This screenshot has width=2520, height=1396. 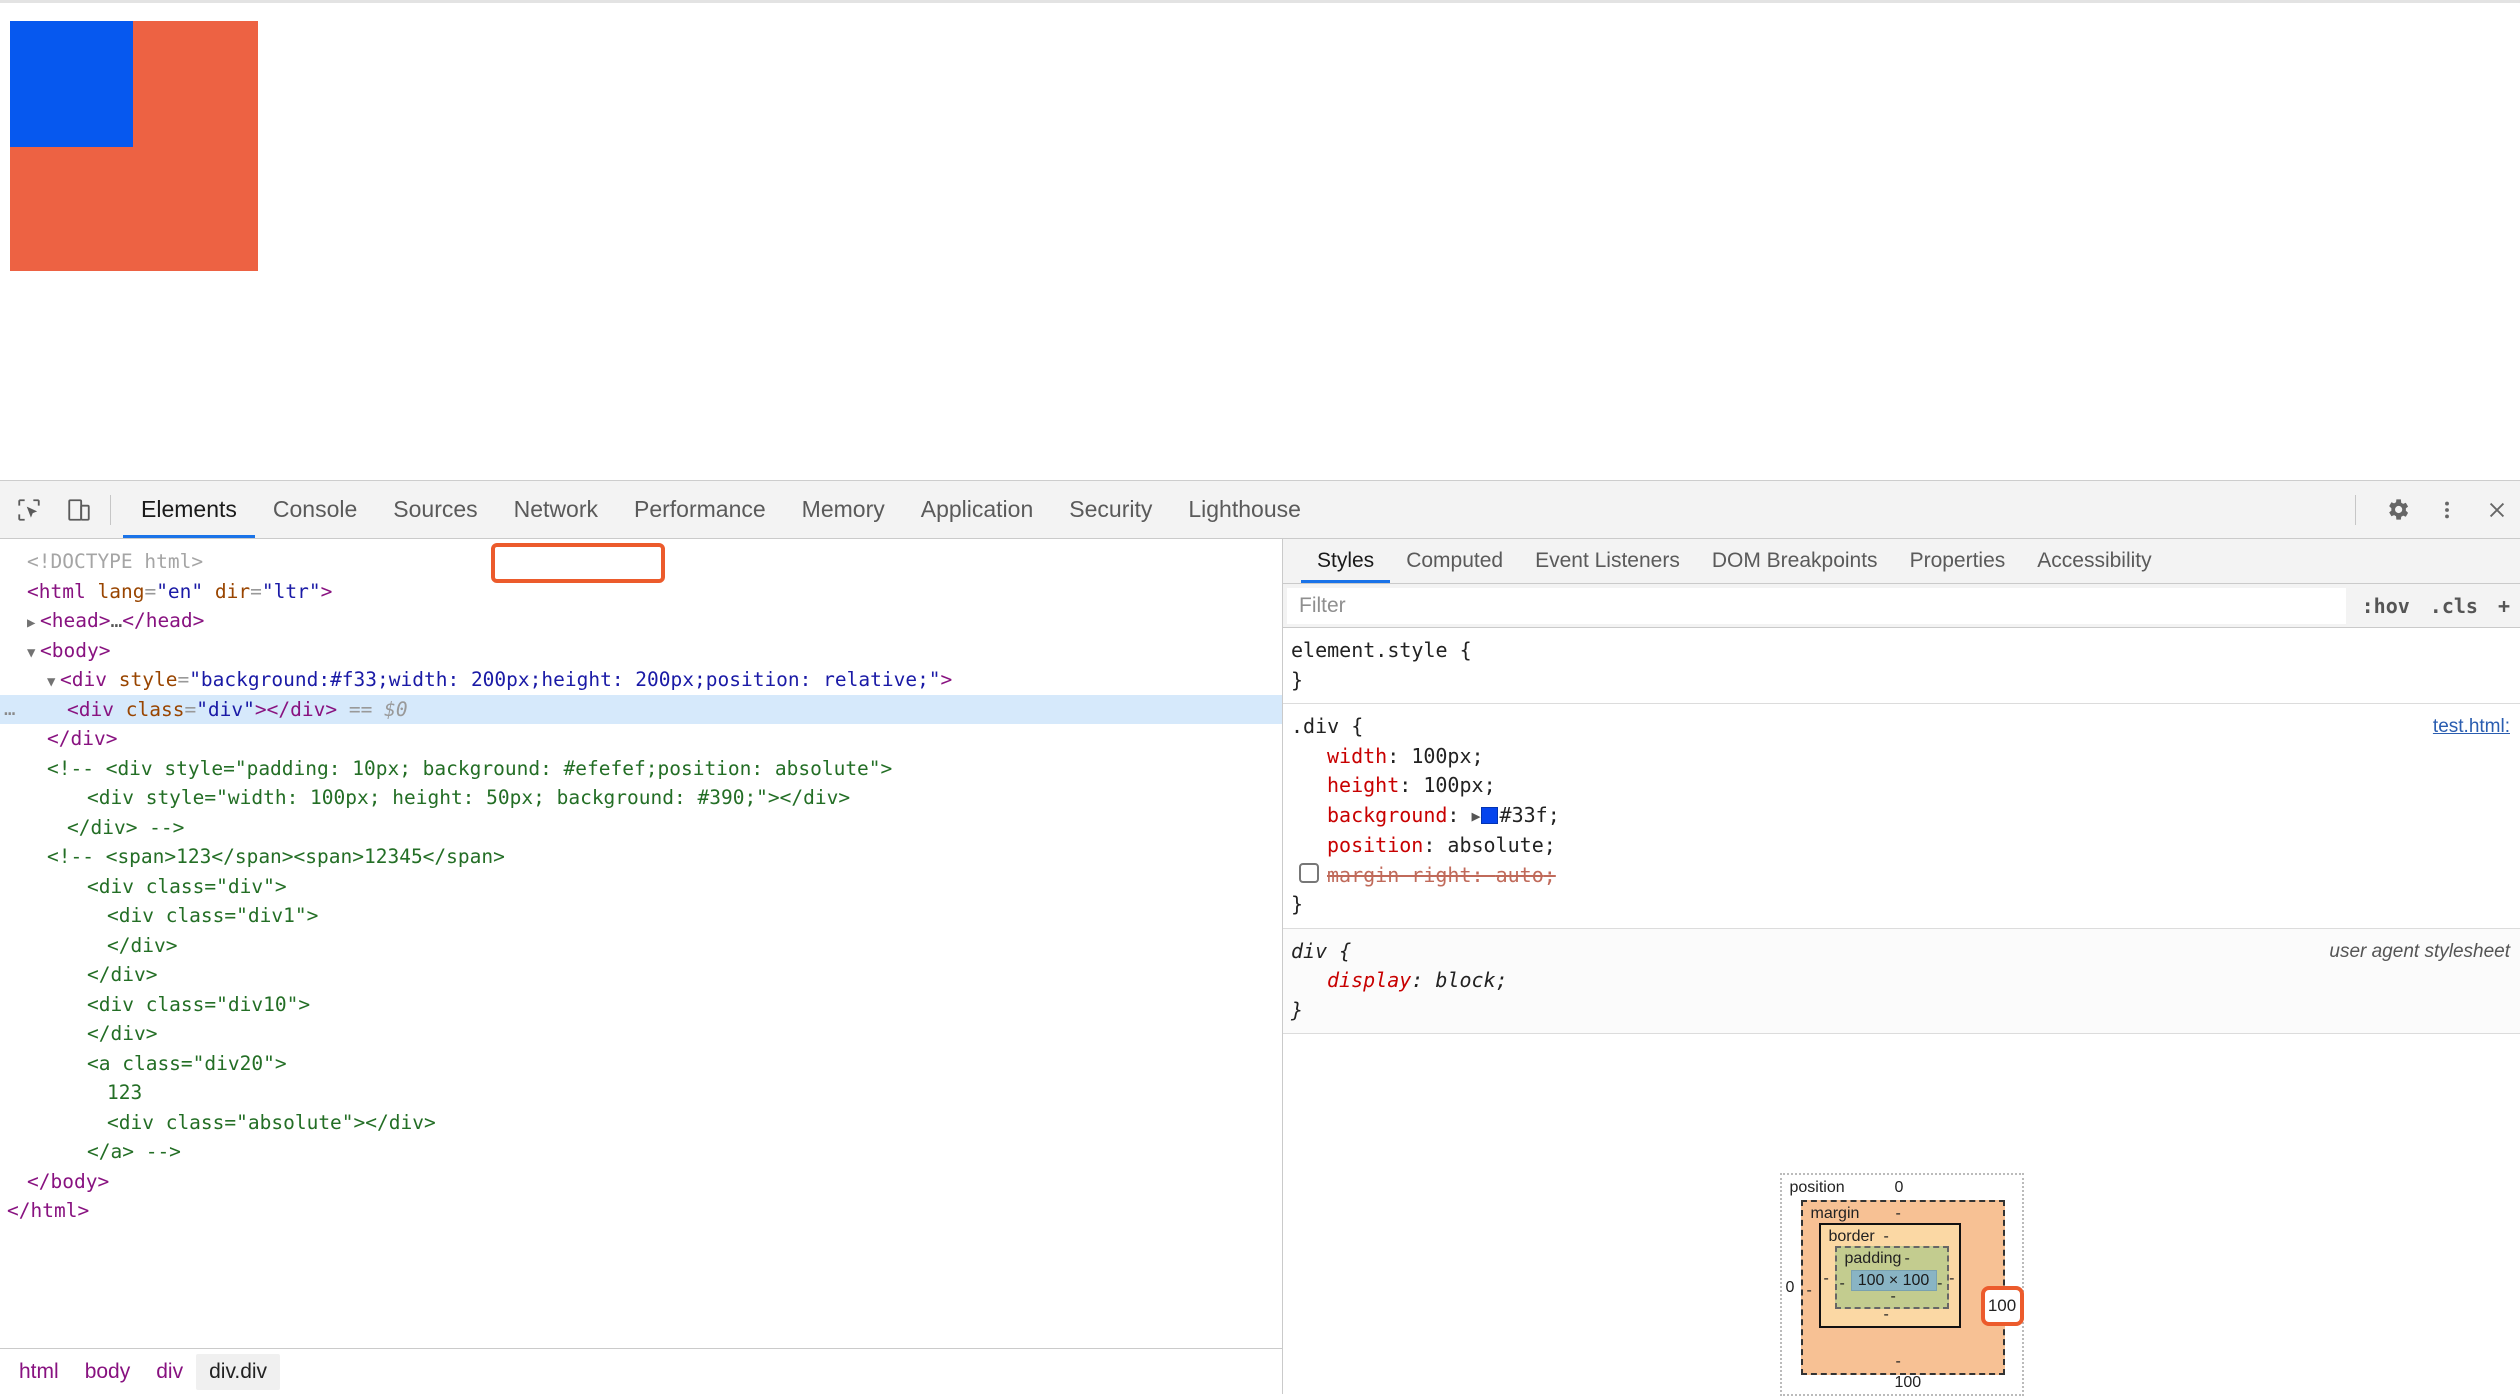 I want to click on bm-position-top: 0, so click(x=1899, y=1188).